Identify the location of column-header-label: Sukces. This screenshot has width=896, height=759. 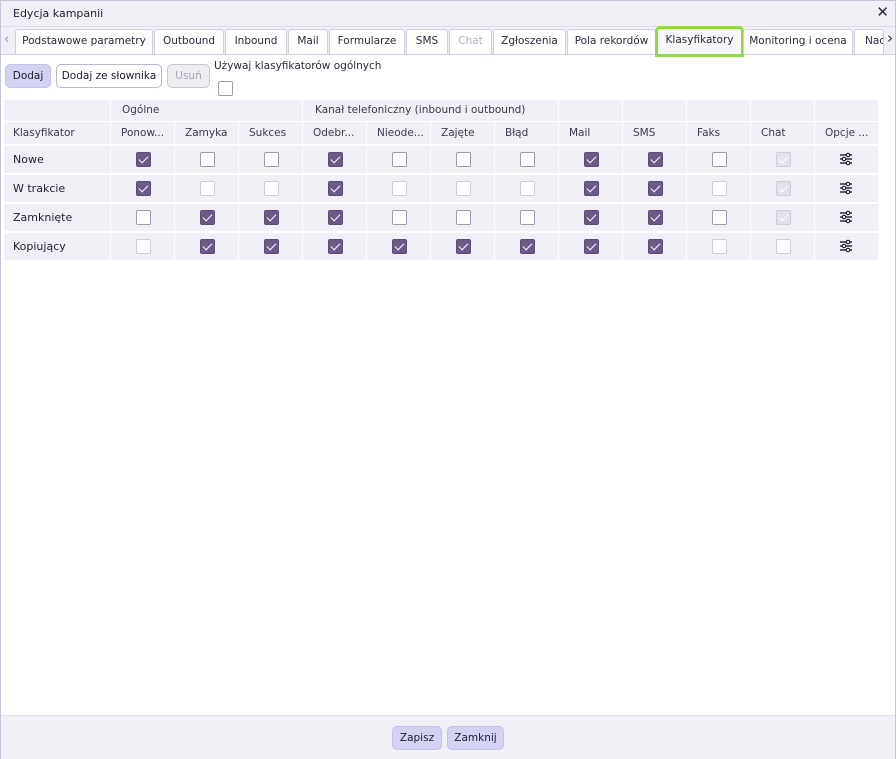
(275, 133).